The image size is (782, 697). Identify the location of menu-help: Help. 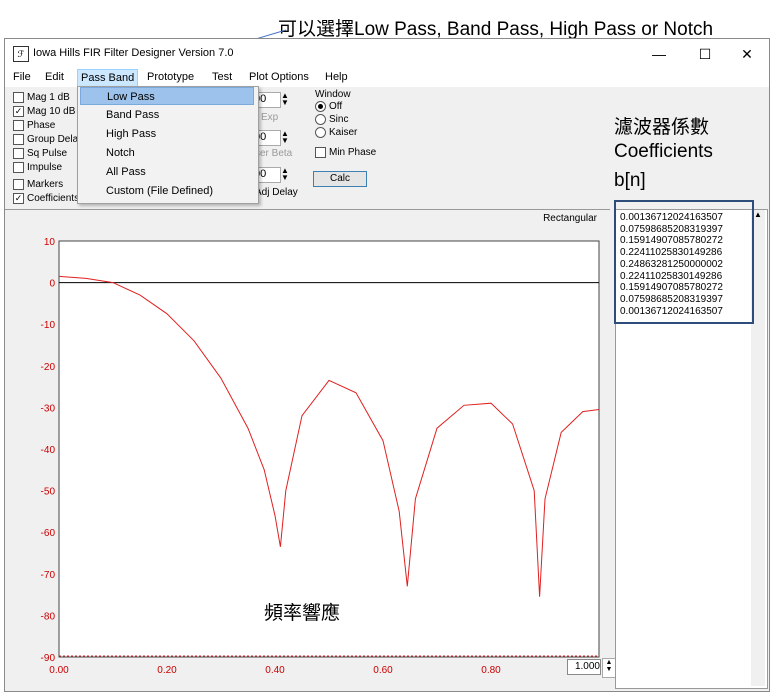
(336, 77).